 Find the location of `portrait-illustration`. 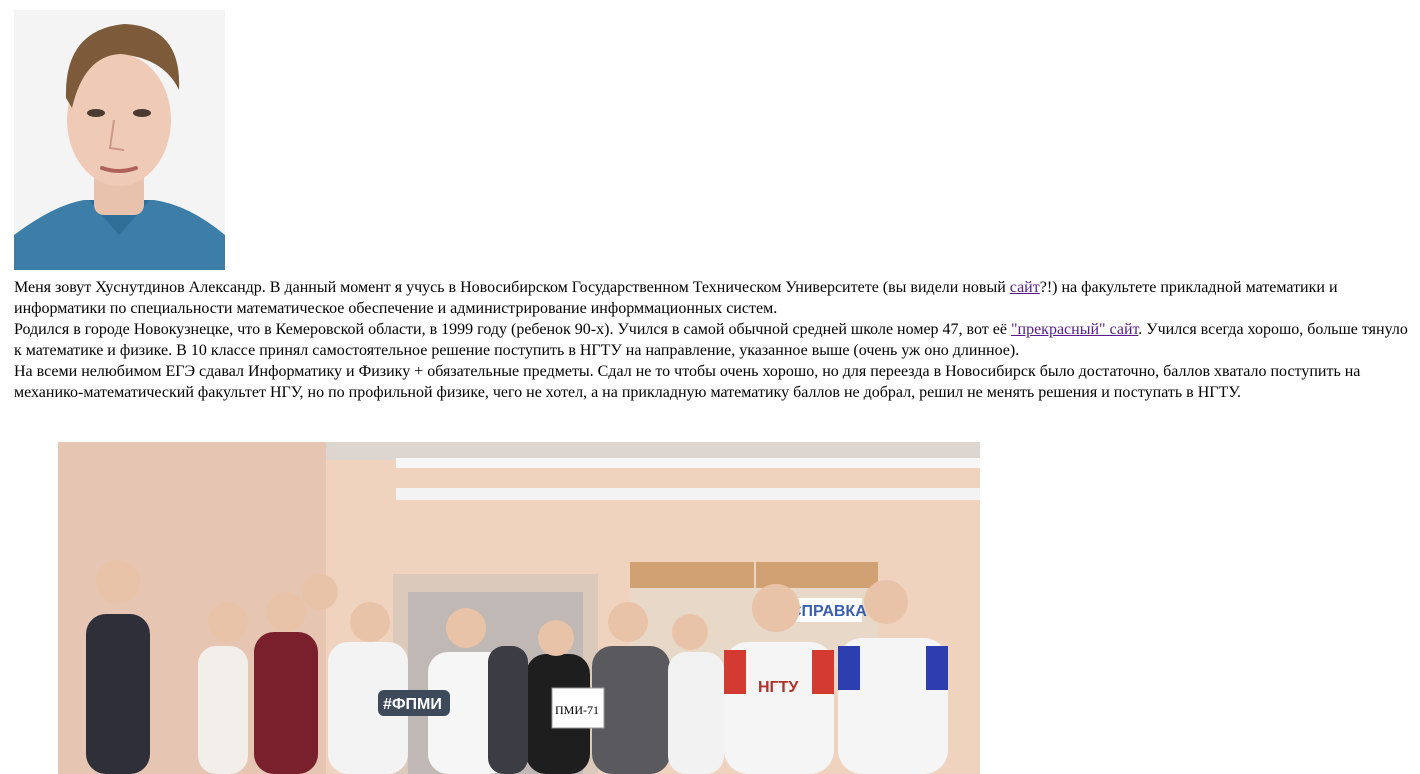

portrait-illustration is located at coordinates (119, 140).